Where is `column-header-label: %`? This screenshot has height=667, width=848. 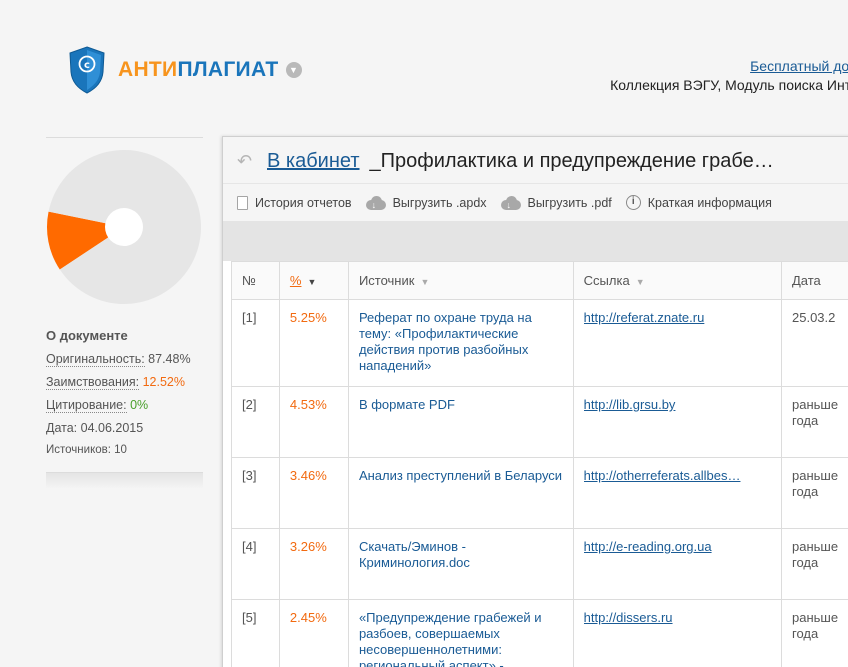
column-header-label: % is located at coordinates (295, 280).